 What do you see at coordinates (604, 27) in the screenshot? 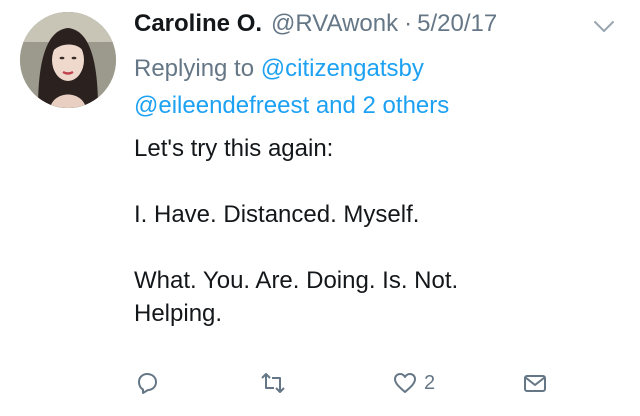
I see `chevron-down-icon` at bounding box center [604, 27].